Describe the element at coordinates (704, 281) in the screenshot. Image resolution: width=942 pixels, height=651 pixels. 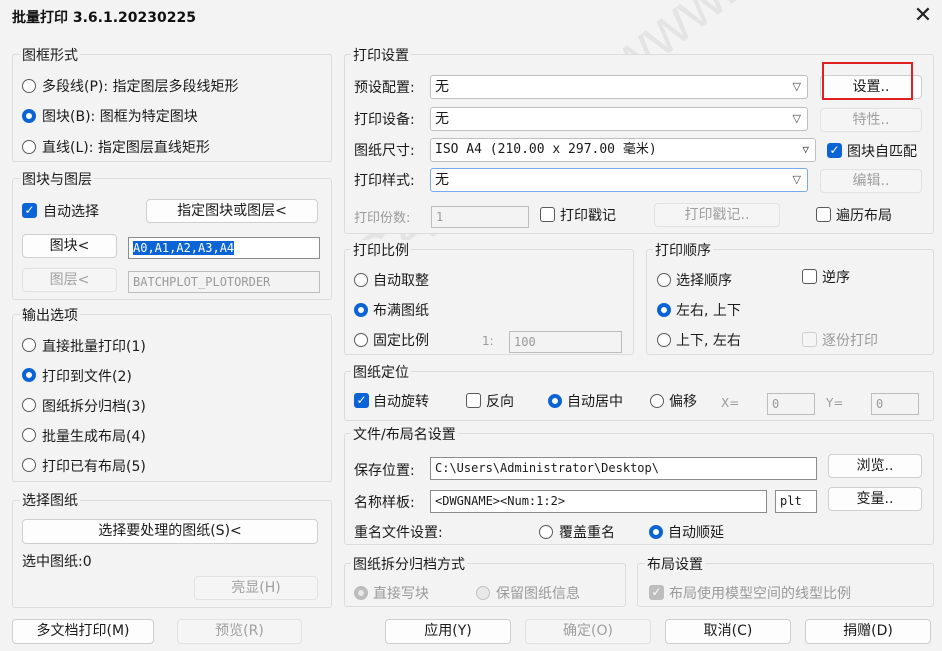
I see `order-selection-label: 选择顺序` at that location.